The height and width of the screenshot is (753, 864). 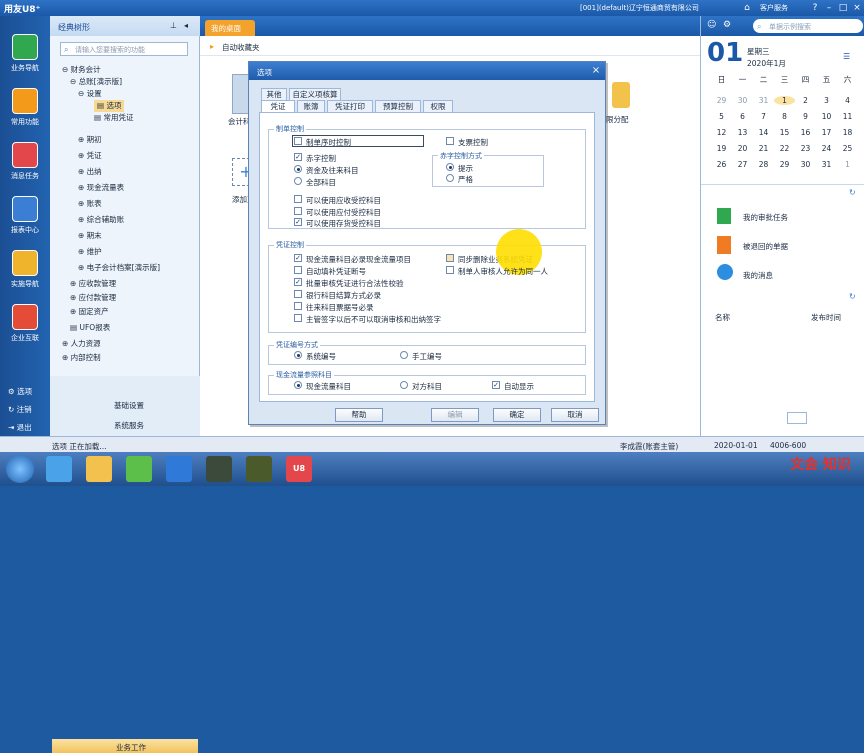 What do you see at coordinates (298, 306) in the screenshot?
I see `checkbox-bill-number` at bounding box center [298, 306].